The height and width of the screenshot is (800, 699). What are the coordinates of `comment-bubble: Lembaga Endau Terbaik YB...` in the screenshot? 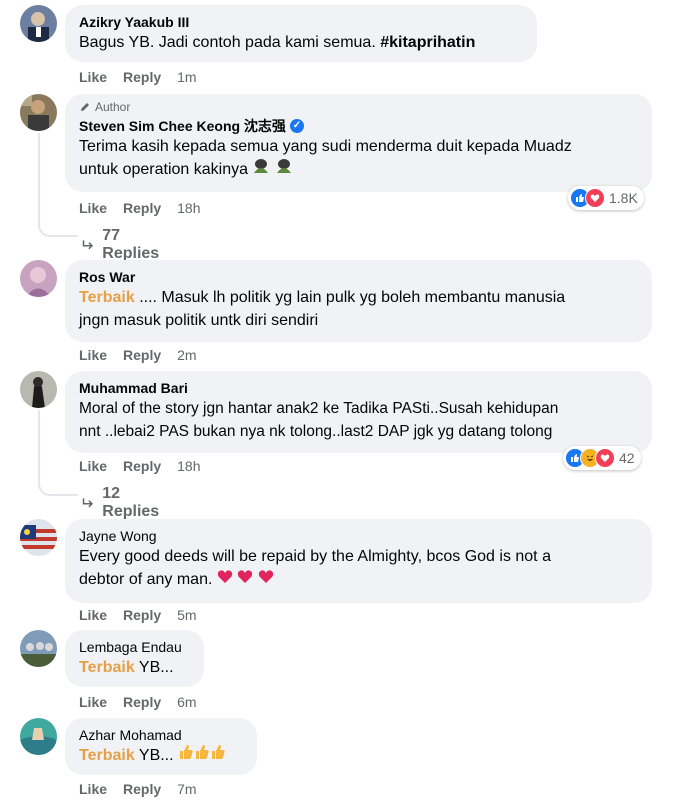 It's located at (134, 658).